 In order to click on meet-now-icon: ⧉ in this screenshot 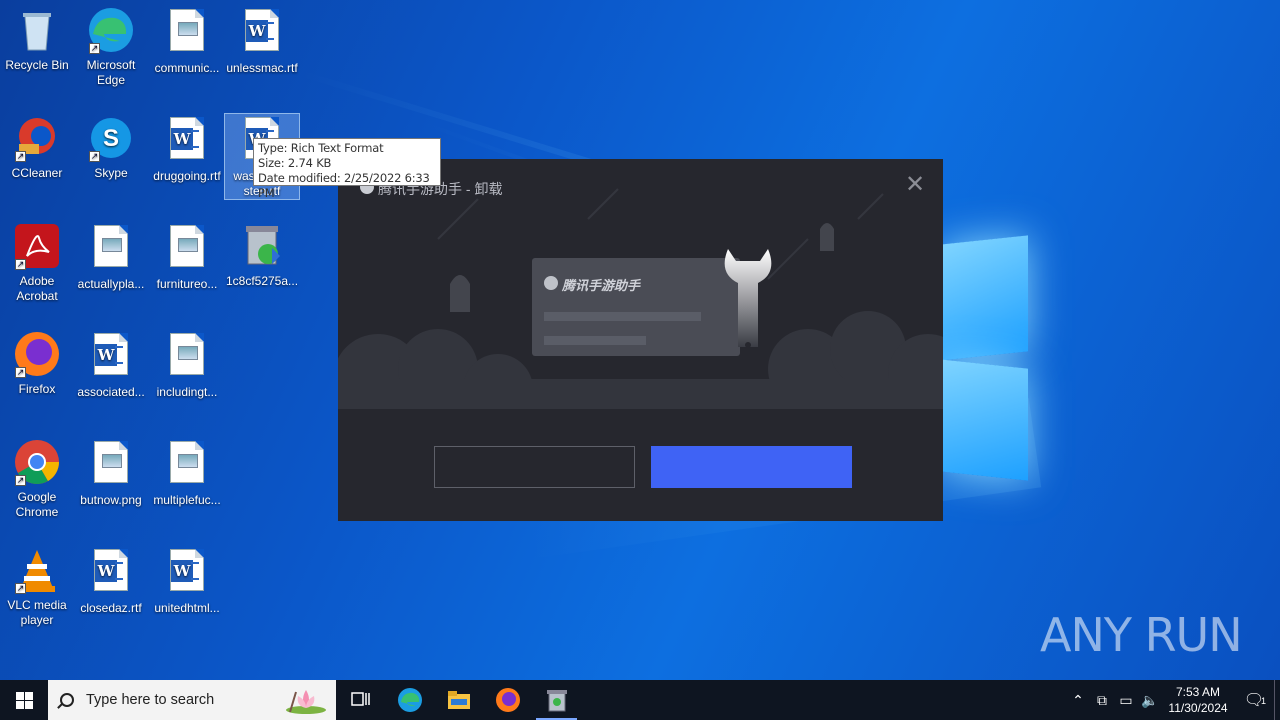, I will do `click(1102, 700)`.